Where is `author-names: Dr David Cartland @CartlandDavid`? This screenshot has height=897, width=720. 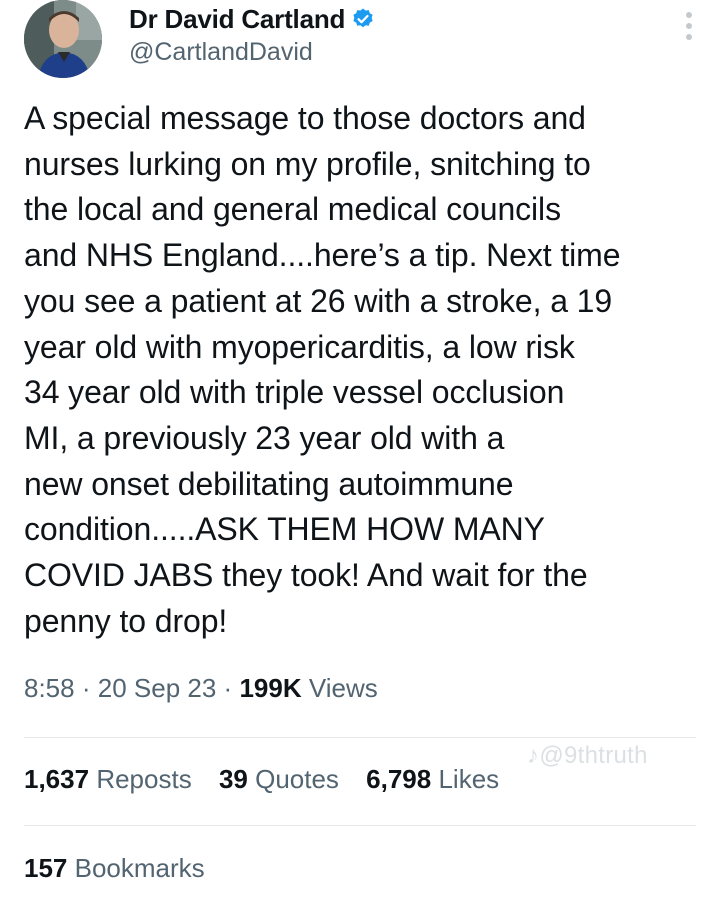
author-names: Dr David Cartland @CartlandDavid is located at coordinates (252, 34).